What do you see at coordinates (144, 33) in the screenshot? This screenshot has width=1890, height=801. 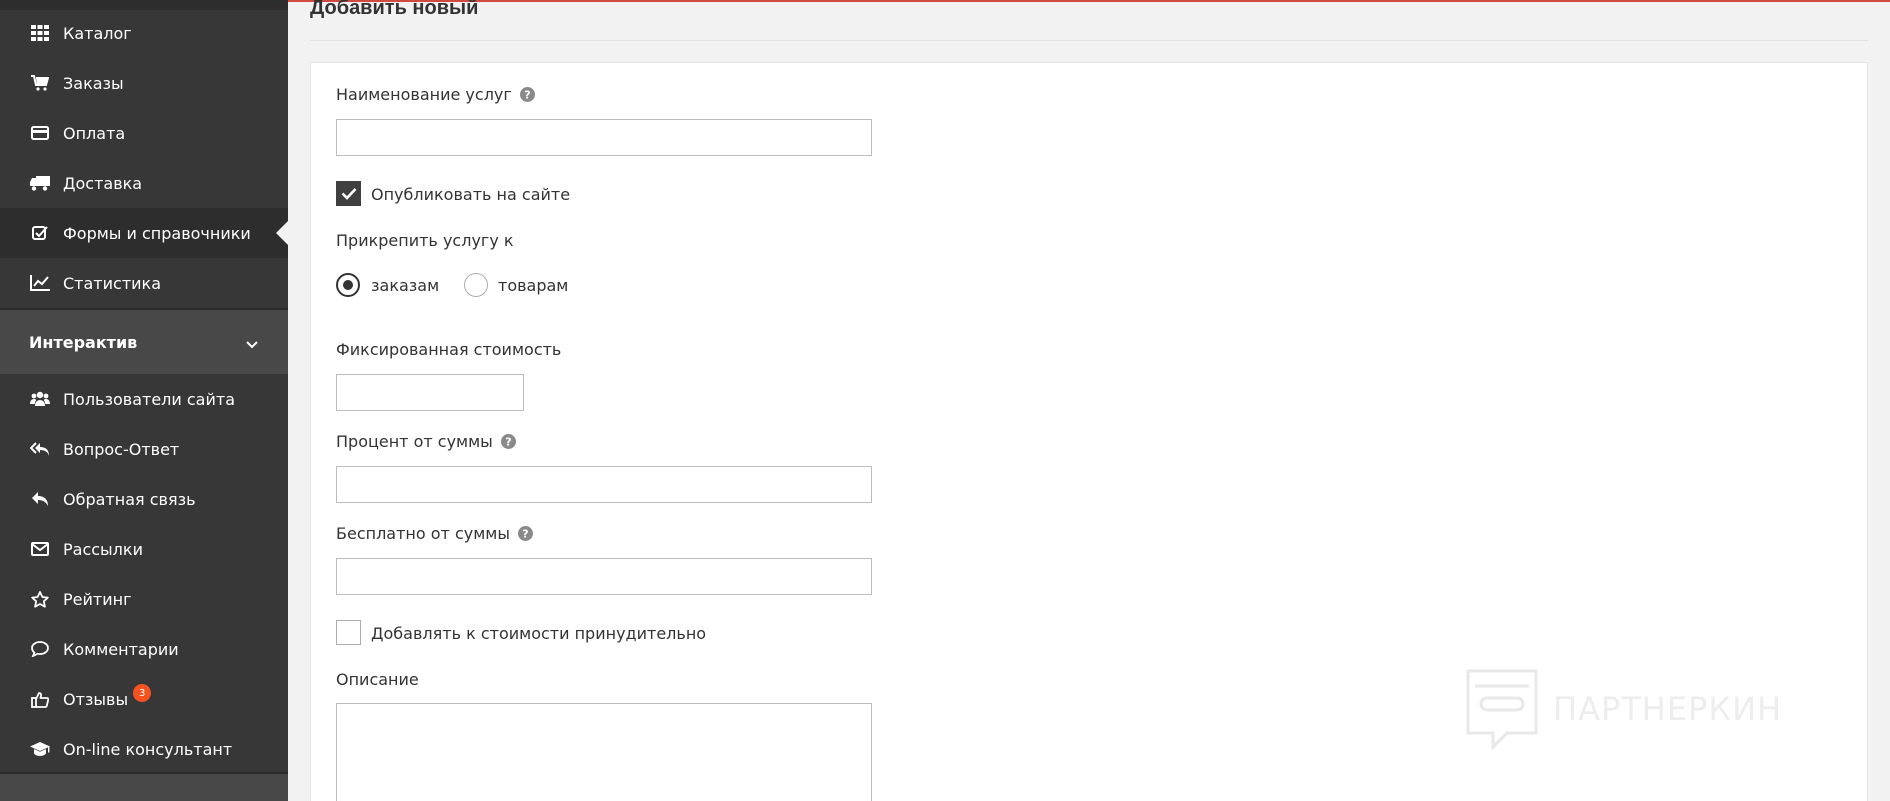 I see `sidebar-item-catalog: Каталог` at bounding box center [144, 33].